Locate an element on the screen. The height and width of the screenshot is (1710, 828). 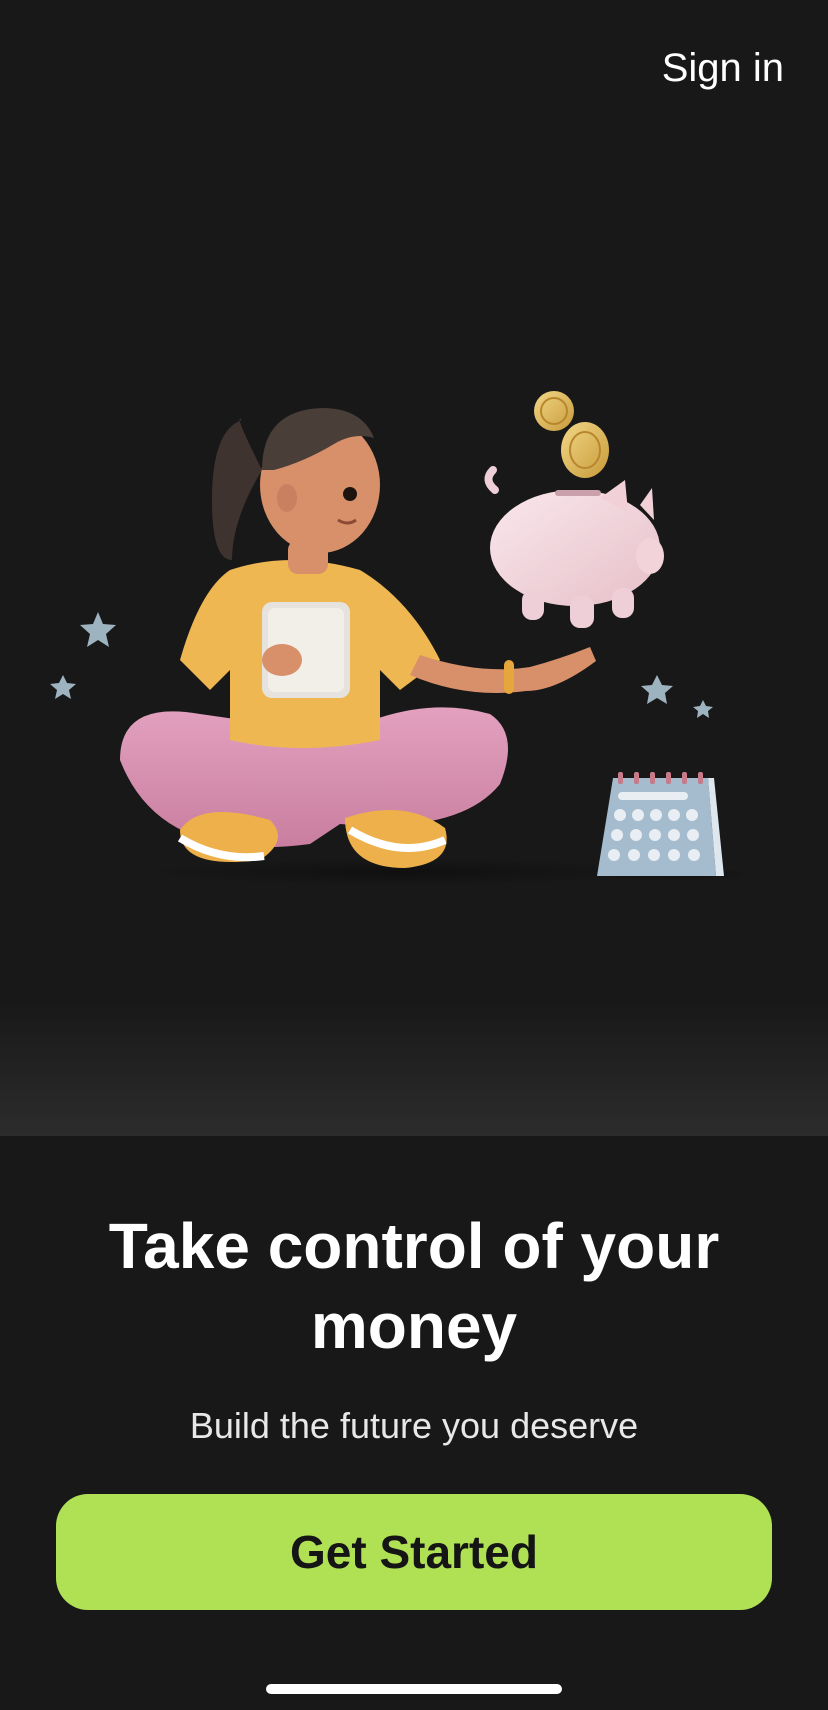
page-title: Take control of your money is located at coordinates (414, 1286).